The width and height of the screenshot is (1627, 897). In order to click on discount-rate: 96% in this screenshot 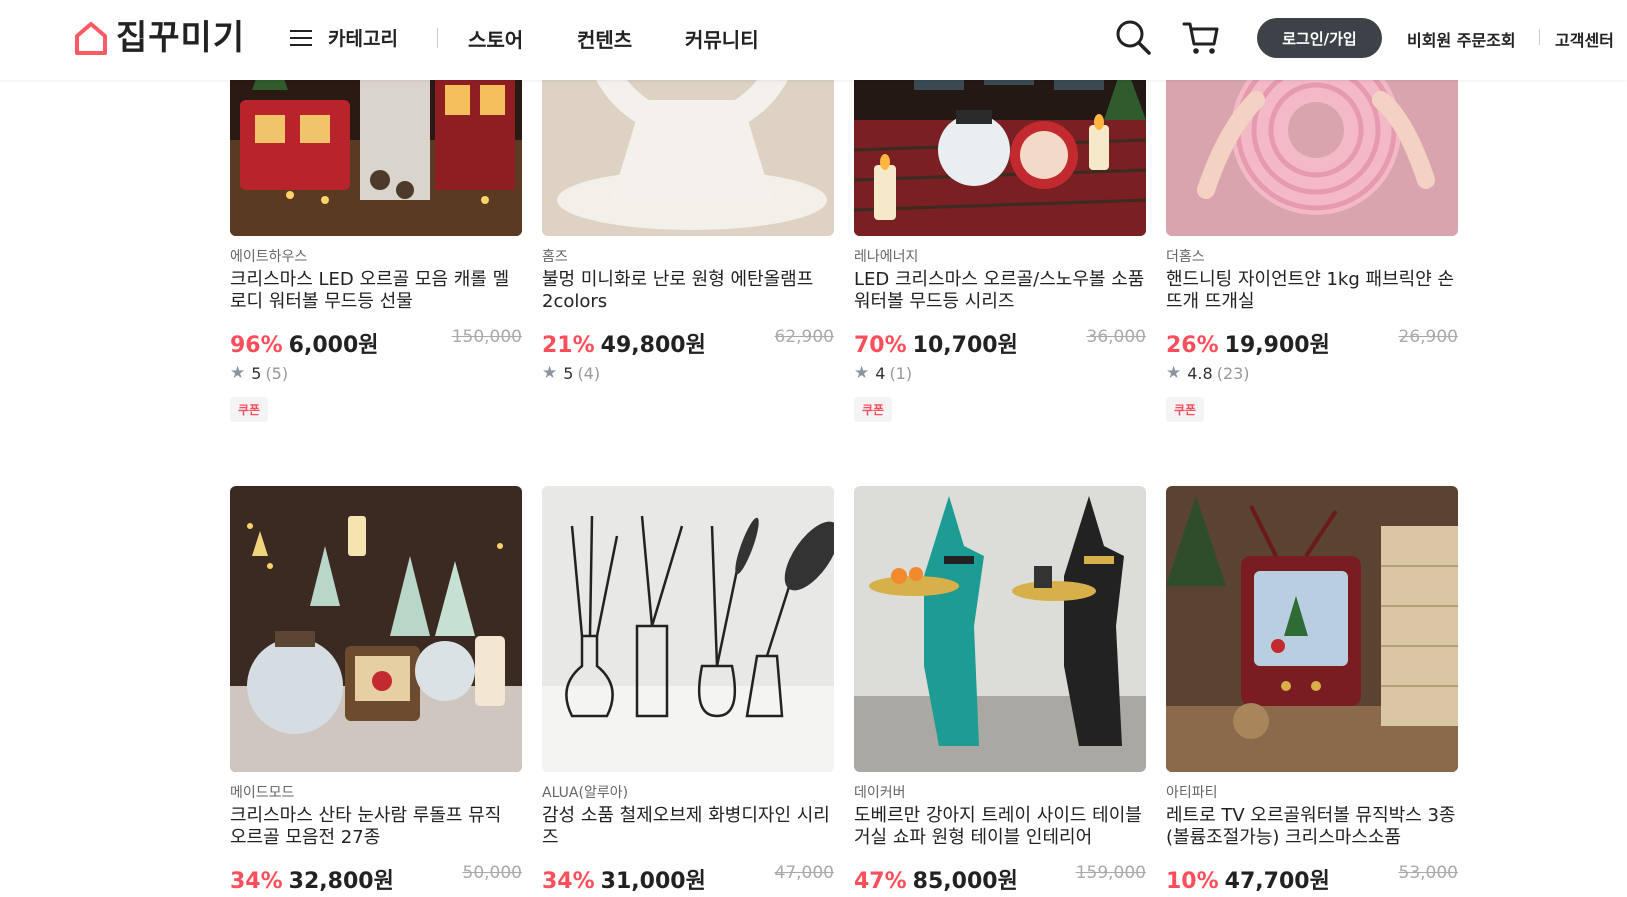, I will do `click(256, 345)`.